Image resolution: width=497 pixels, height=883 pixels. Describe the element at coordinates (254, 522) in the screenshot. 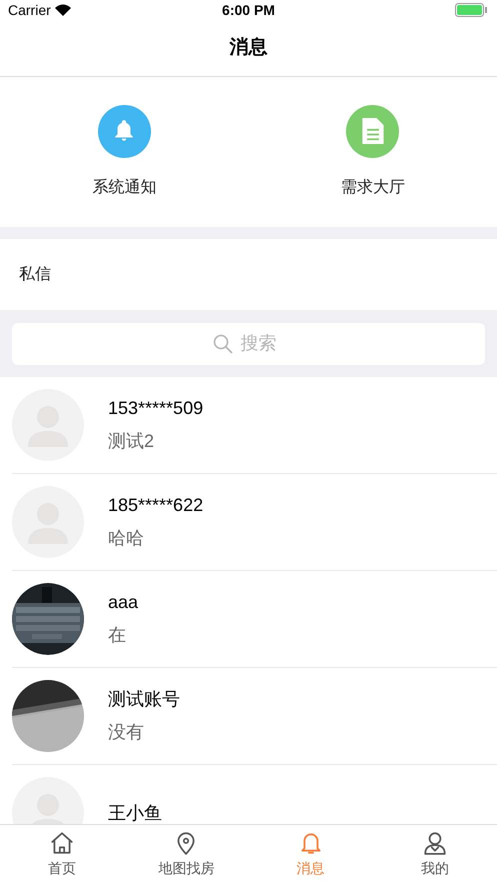

I see `conversation-item: 185*****622 哈哈` at that location.